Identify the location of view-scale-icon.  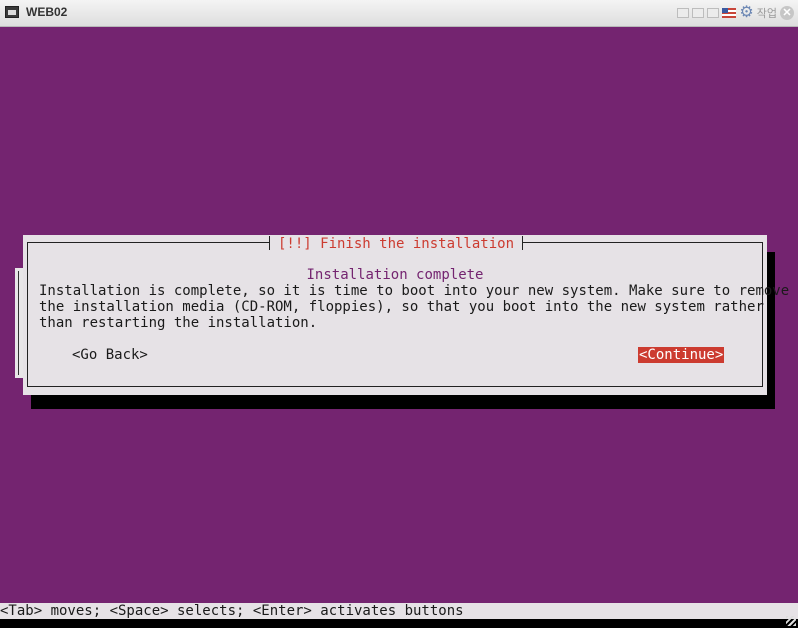
(683, 13).